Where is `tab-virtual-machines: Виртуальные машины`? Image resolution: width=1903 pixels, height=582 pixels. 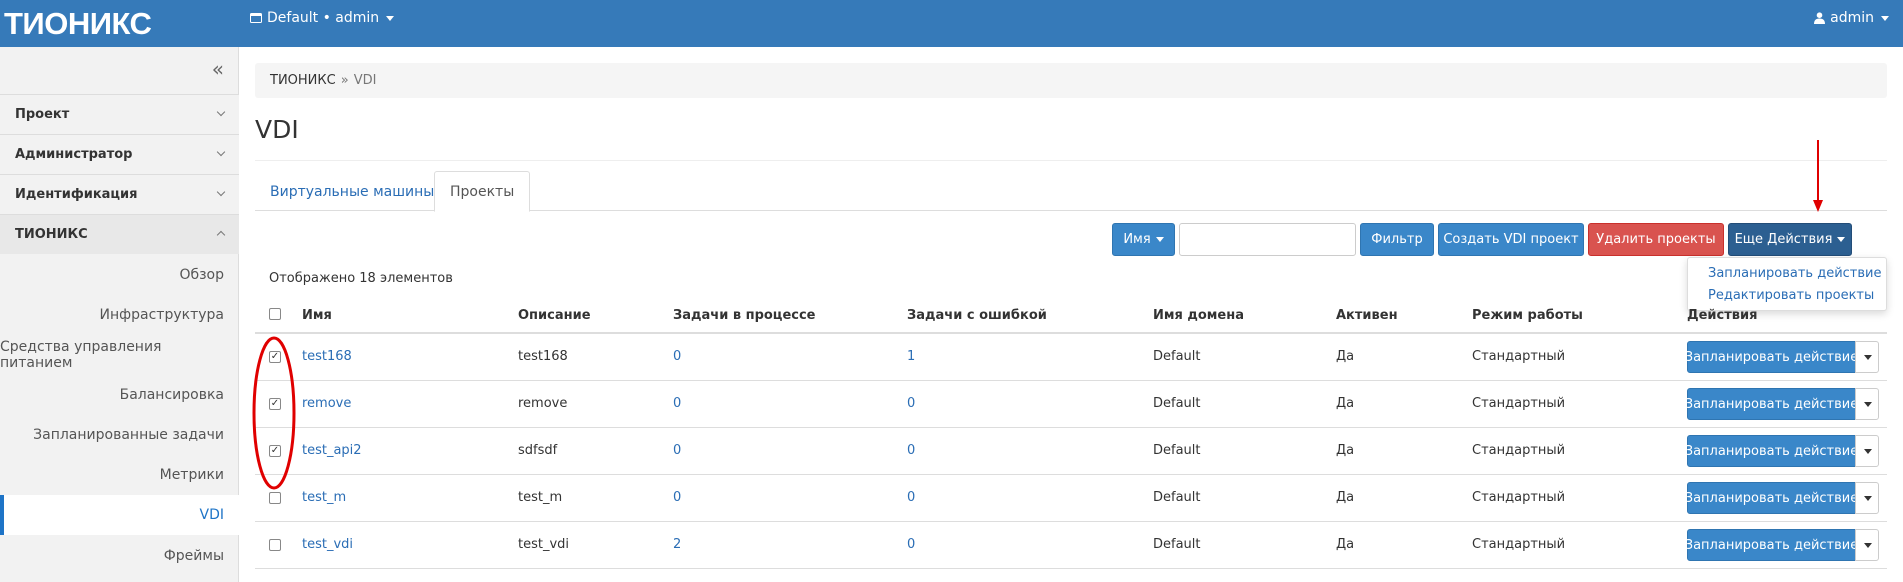
tab-virtual-machines: Виртуальные машины is located at coordinates (352, 191).